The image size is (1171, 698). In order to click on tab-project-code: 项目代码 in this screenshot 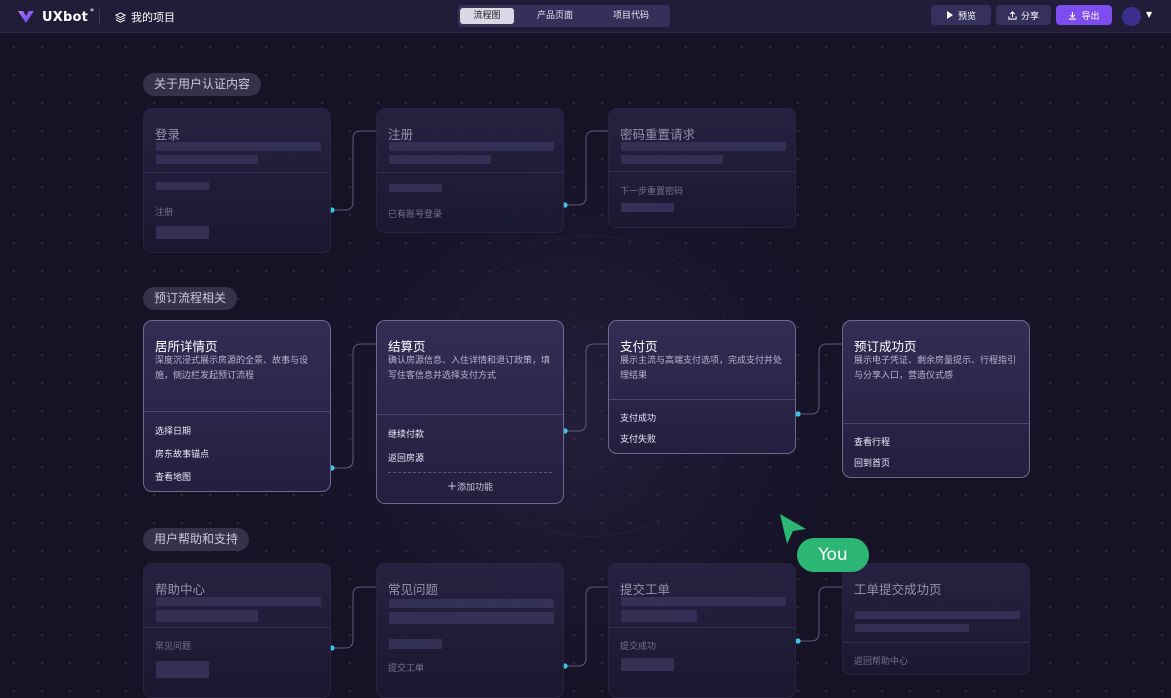, I will do `click(631, 16)`.